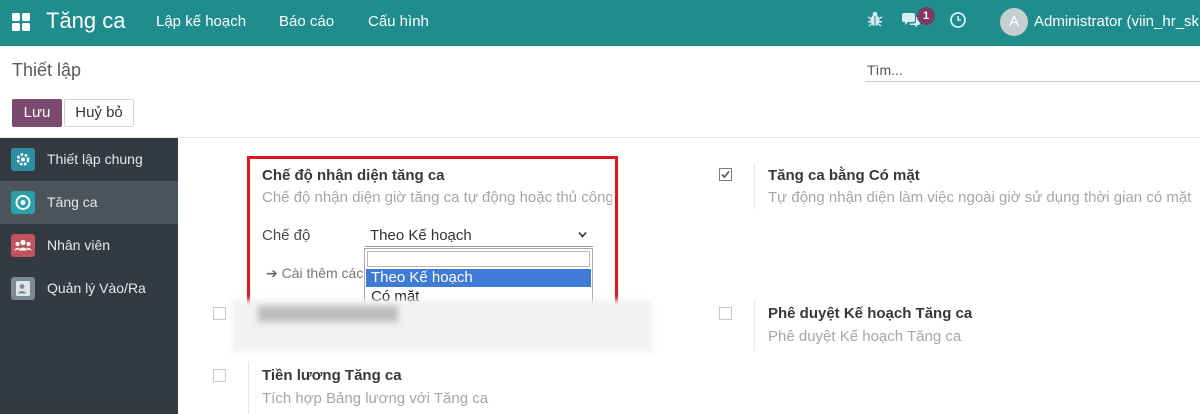 The image size is (1200, 414). I want to click on search-input, so click(1032, 70).